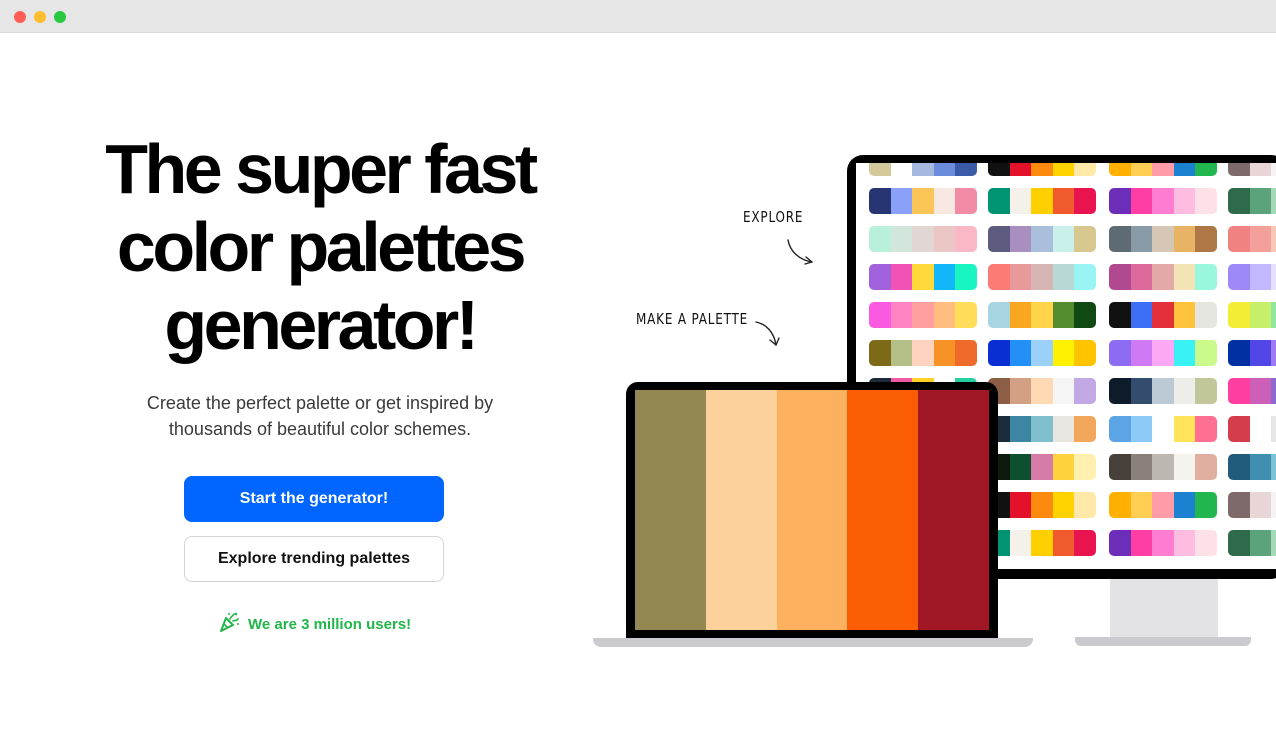 Image resolution: width=1276 pixels, height=732 pixels. What do you see at coordinates (321, 247) in the screenshot?
I see `hero-title-line-2: color palettes` at bounding box center [321, 247].